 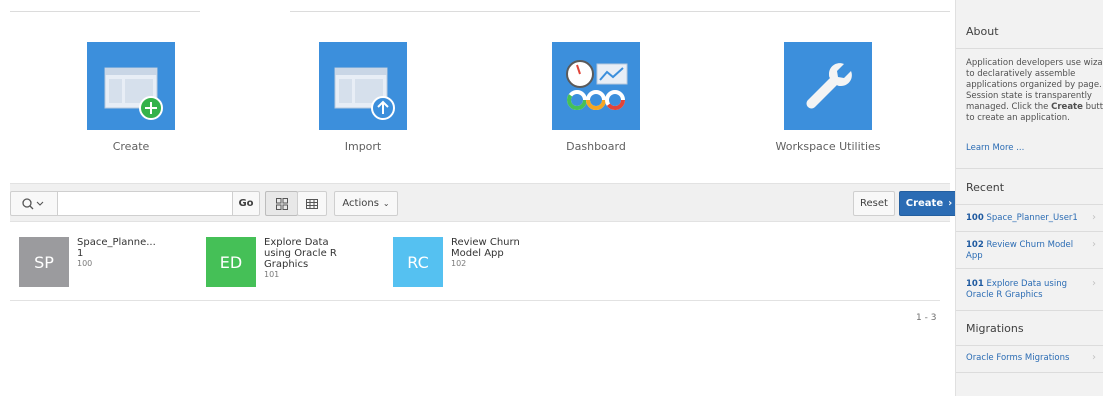 What do you see at coordinates (828, 86) in the screenshot?
I see `wrench-icon` at bounding box center [828, 86].